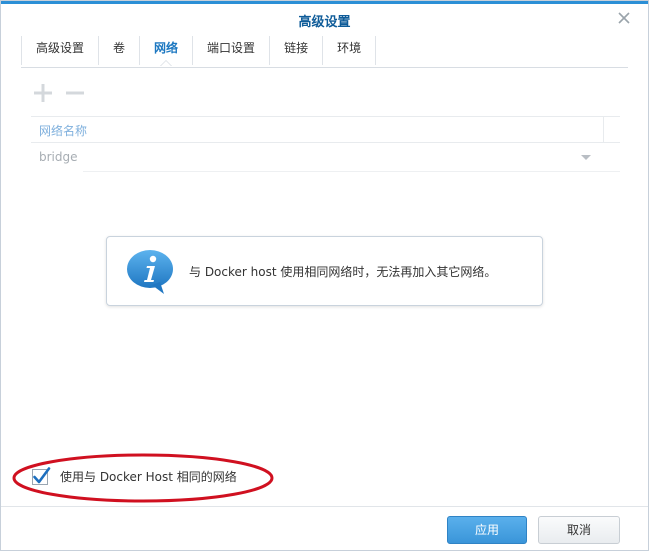 This screenshot has height=551, width=649. What do you see at coordinates (325, 142) in the screenshot?
I see `grid-header-border` at bounding box center [325, 142].